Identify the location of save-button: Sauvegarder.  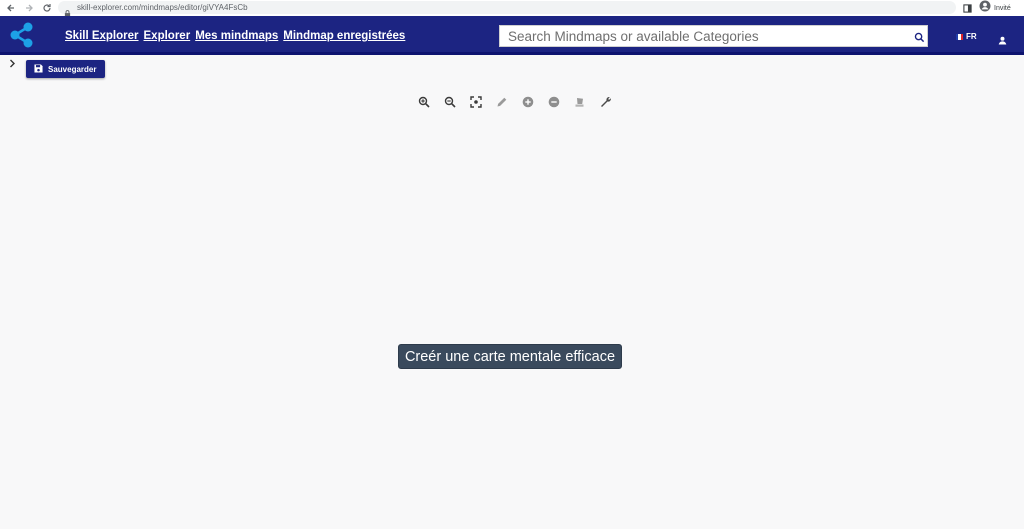
(65, 69).